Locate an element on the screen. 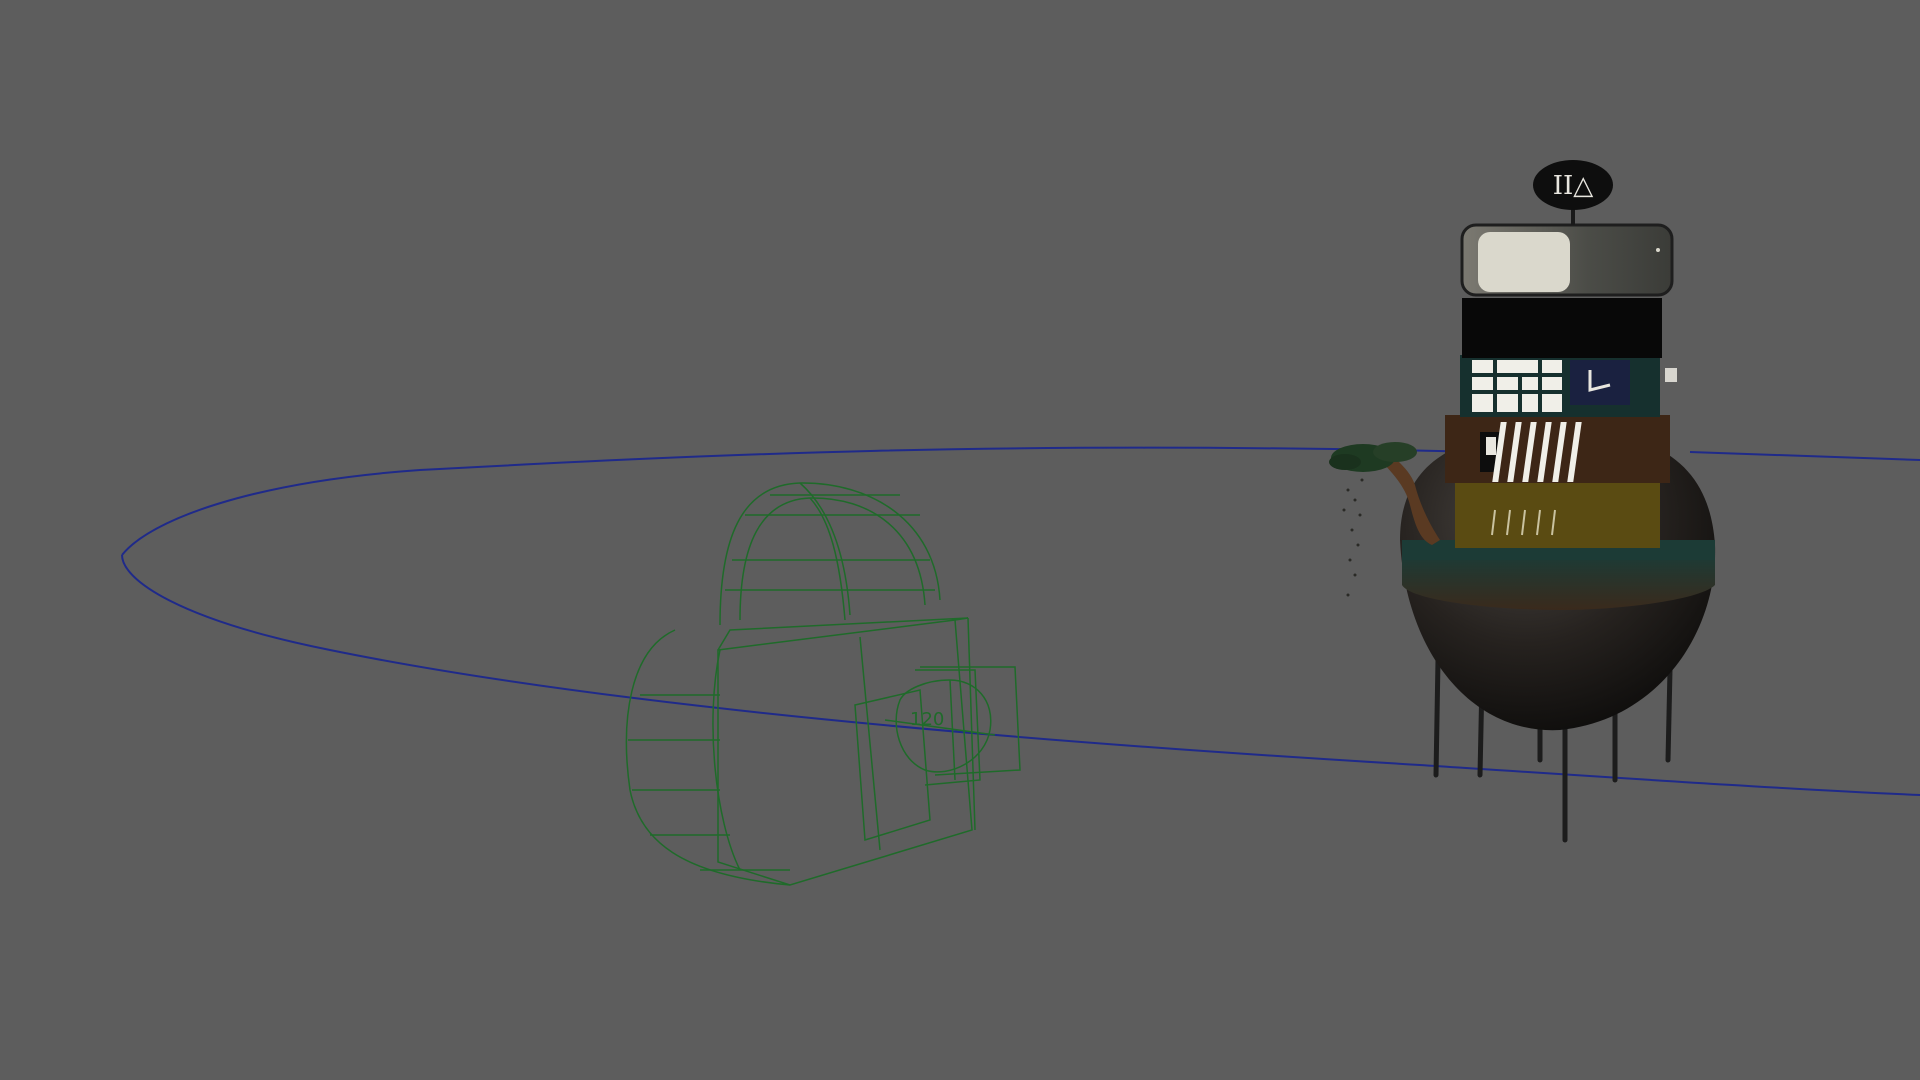  floor-third-poster is located at coordinates (1600, 382).